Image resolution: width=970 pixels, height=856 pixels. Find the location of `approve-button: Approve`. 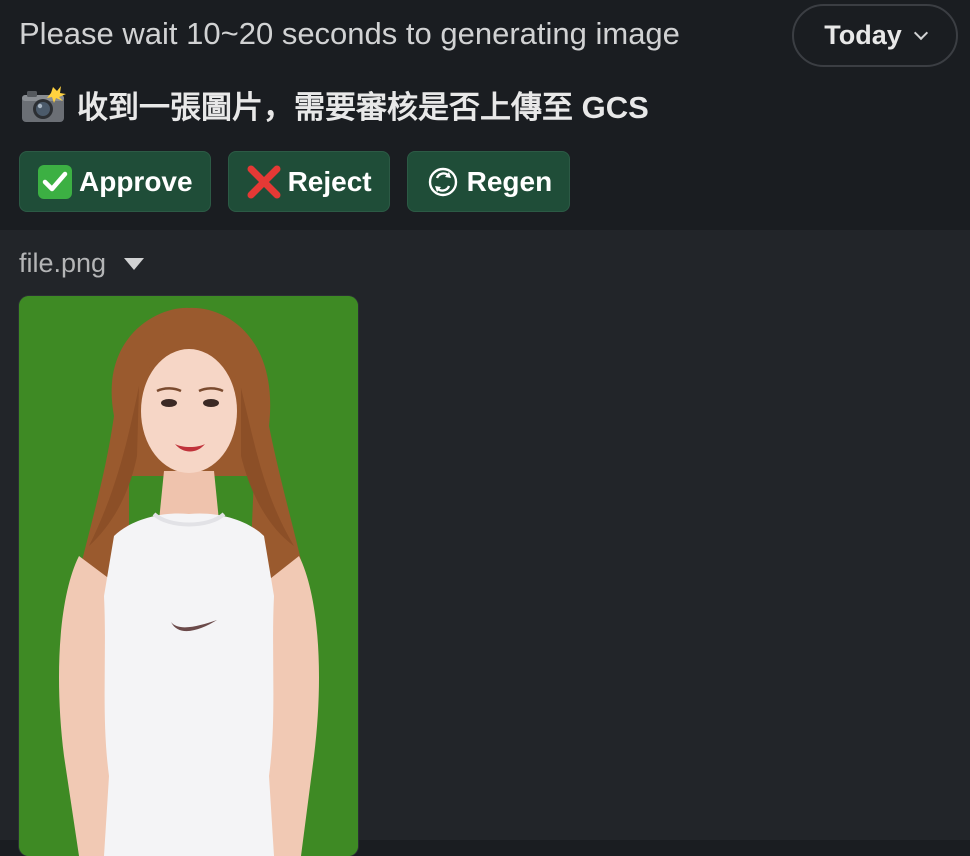

approve-button: Approve is located at coordinates (115, 181).